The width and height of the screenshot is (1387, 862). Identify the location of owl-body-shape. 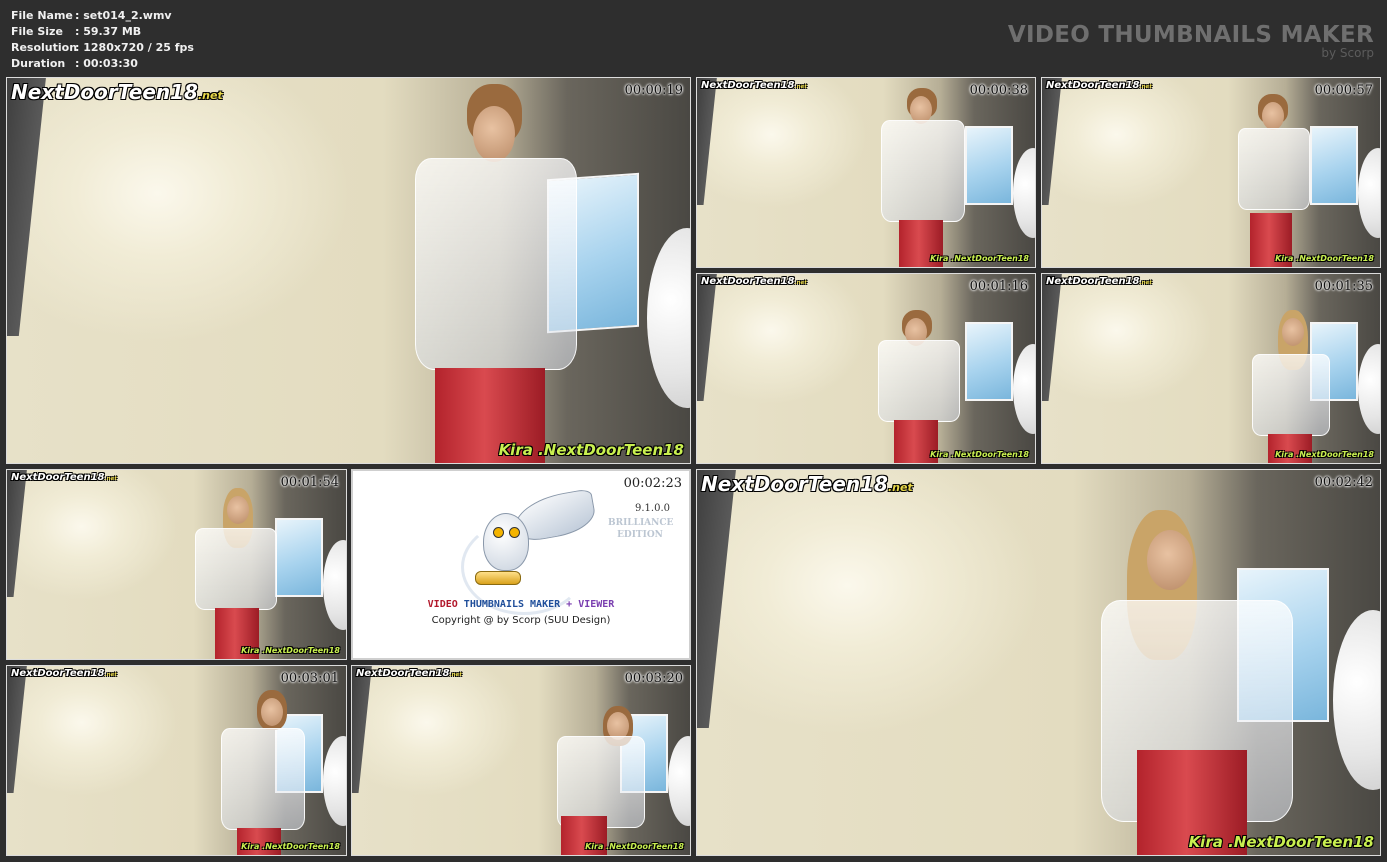
(506, 542).